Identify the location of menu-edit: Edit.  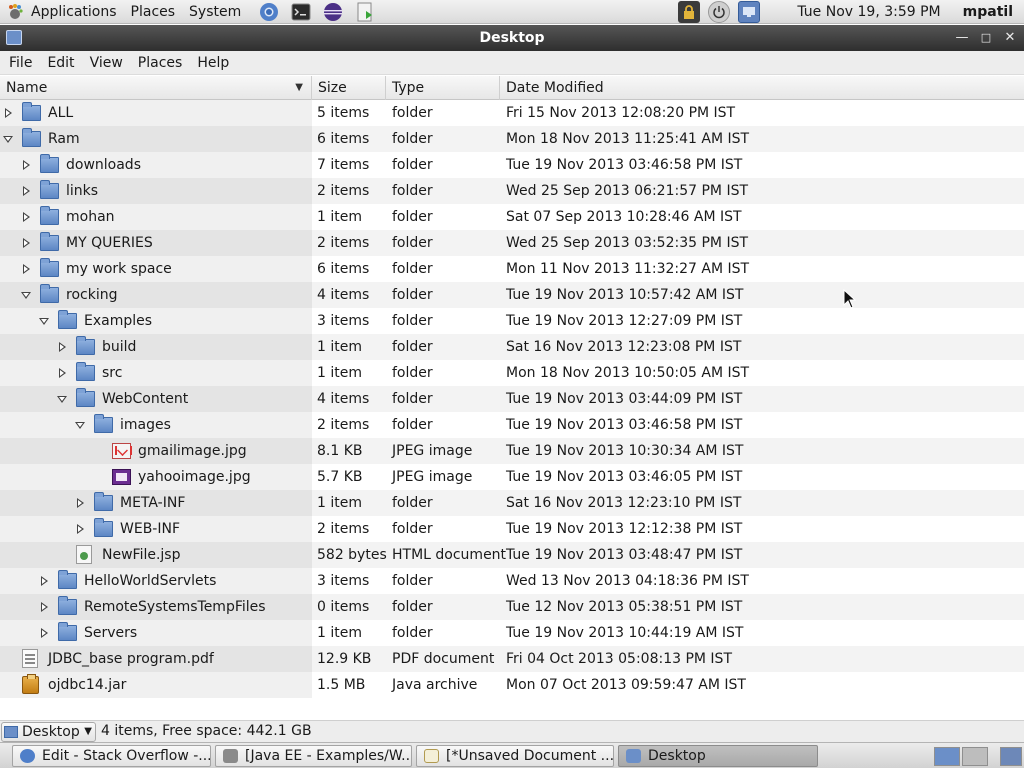
(60, 63).